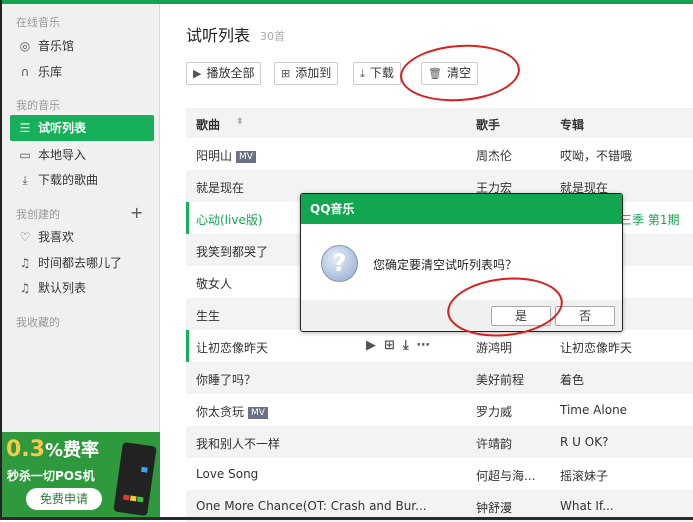 The width and height of the screenshot is (693, 522). I want to click on album: 哎呦，不错哦, so click(596, 155).